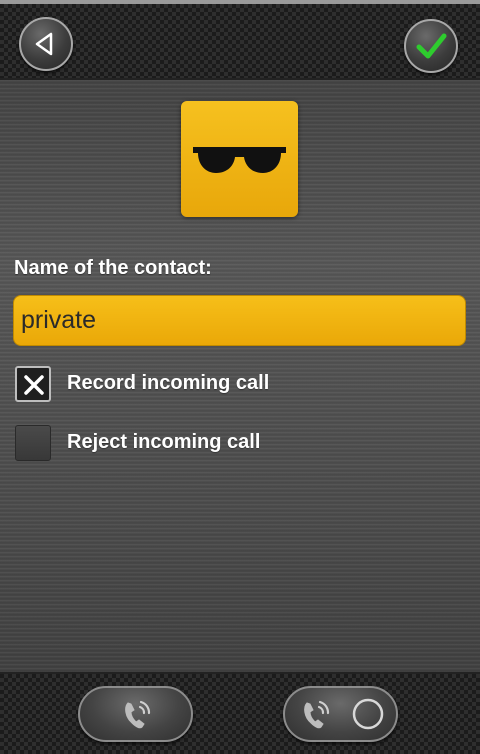 The width and height of the screenshot is (480, 754). I want to click on record-checkbox, so click(33, 384).